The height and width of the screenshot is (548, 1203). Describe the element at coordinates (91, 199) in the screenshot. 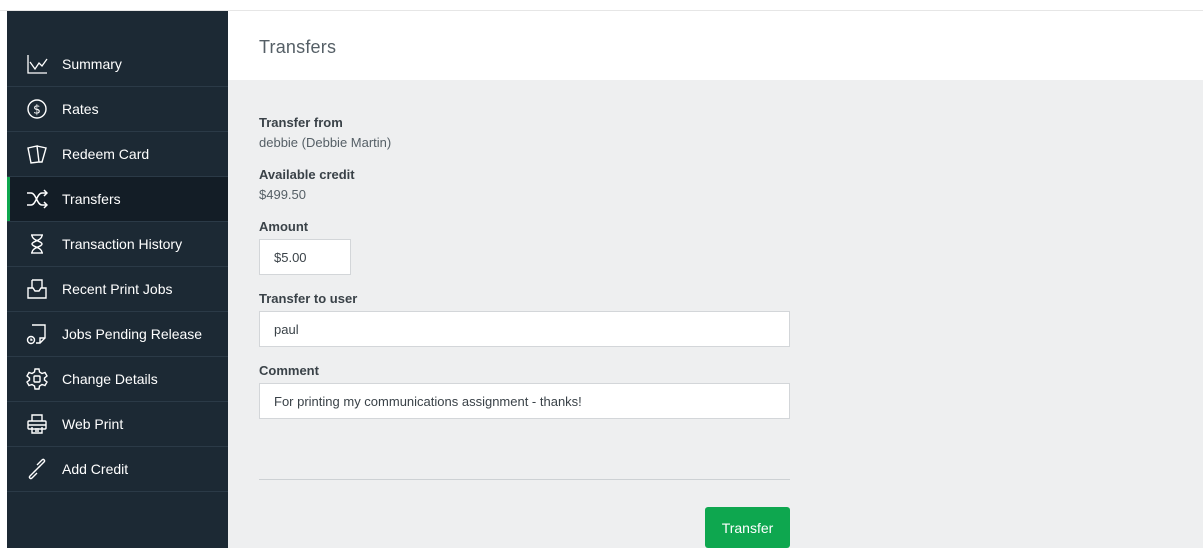

I see `sidebar-item-label: Transfers` at that location.